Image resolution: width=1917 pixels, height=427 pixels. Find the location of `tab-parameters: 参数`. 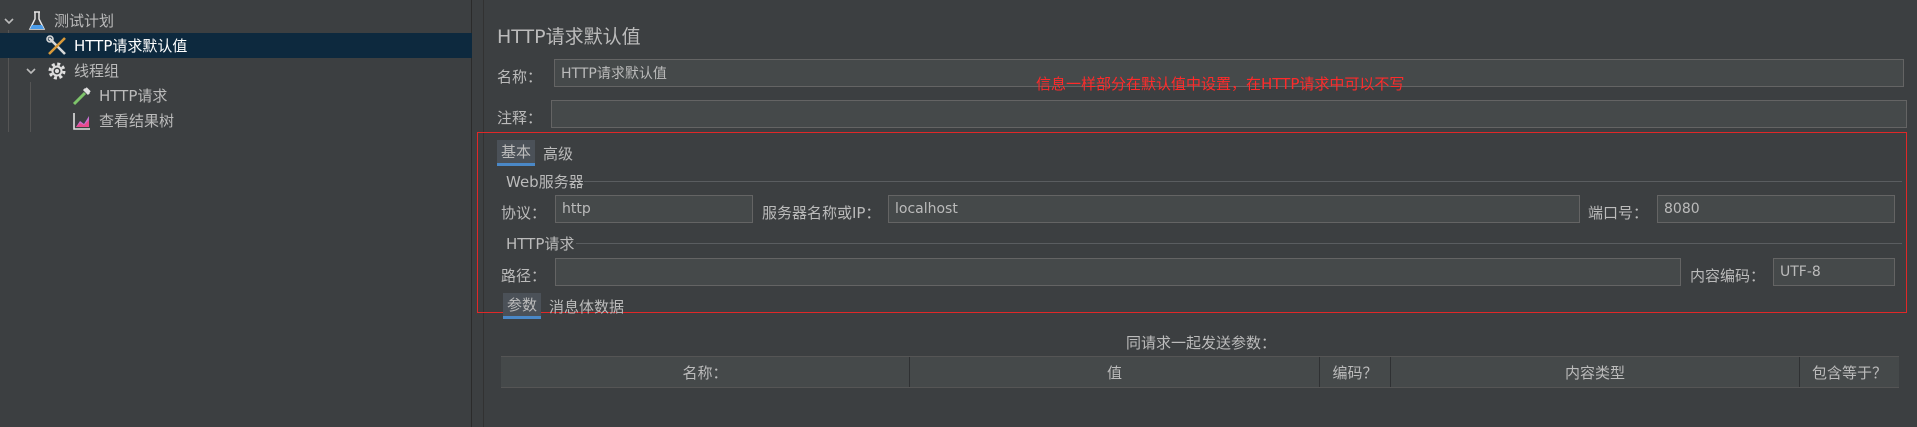

tab-parameters: 参数 is located at coordinates (522, 306).